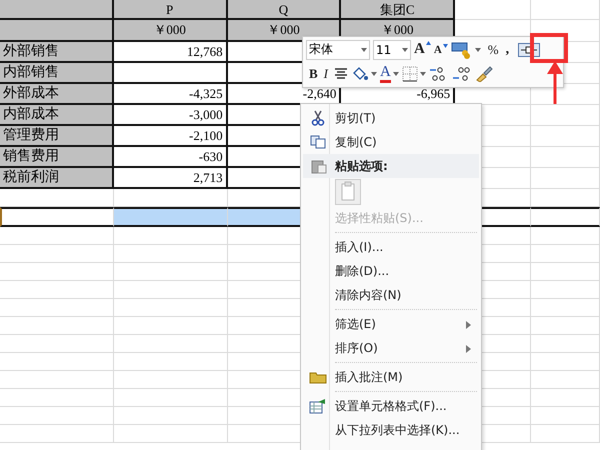 Image resolution: width=600 pixels, height=450 pixels. What do you see at coordinates (318, 142) in the screenshot?
I see `copy-icon` at bounding box center [318, 142].